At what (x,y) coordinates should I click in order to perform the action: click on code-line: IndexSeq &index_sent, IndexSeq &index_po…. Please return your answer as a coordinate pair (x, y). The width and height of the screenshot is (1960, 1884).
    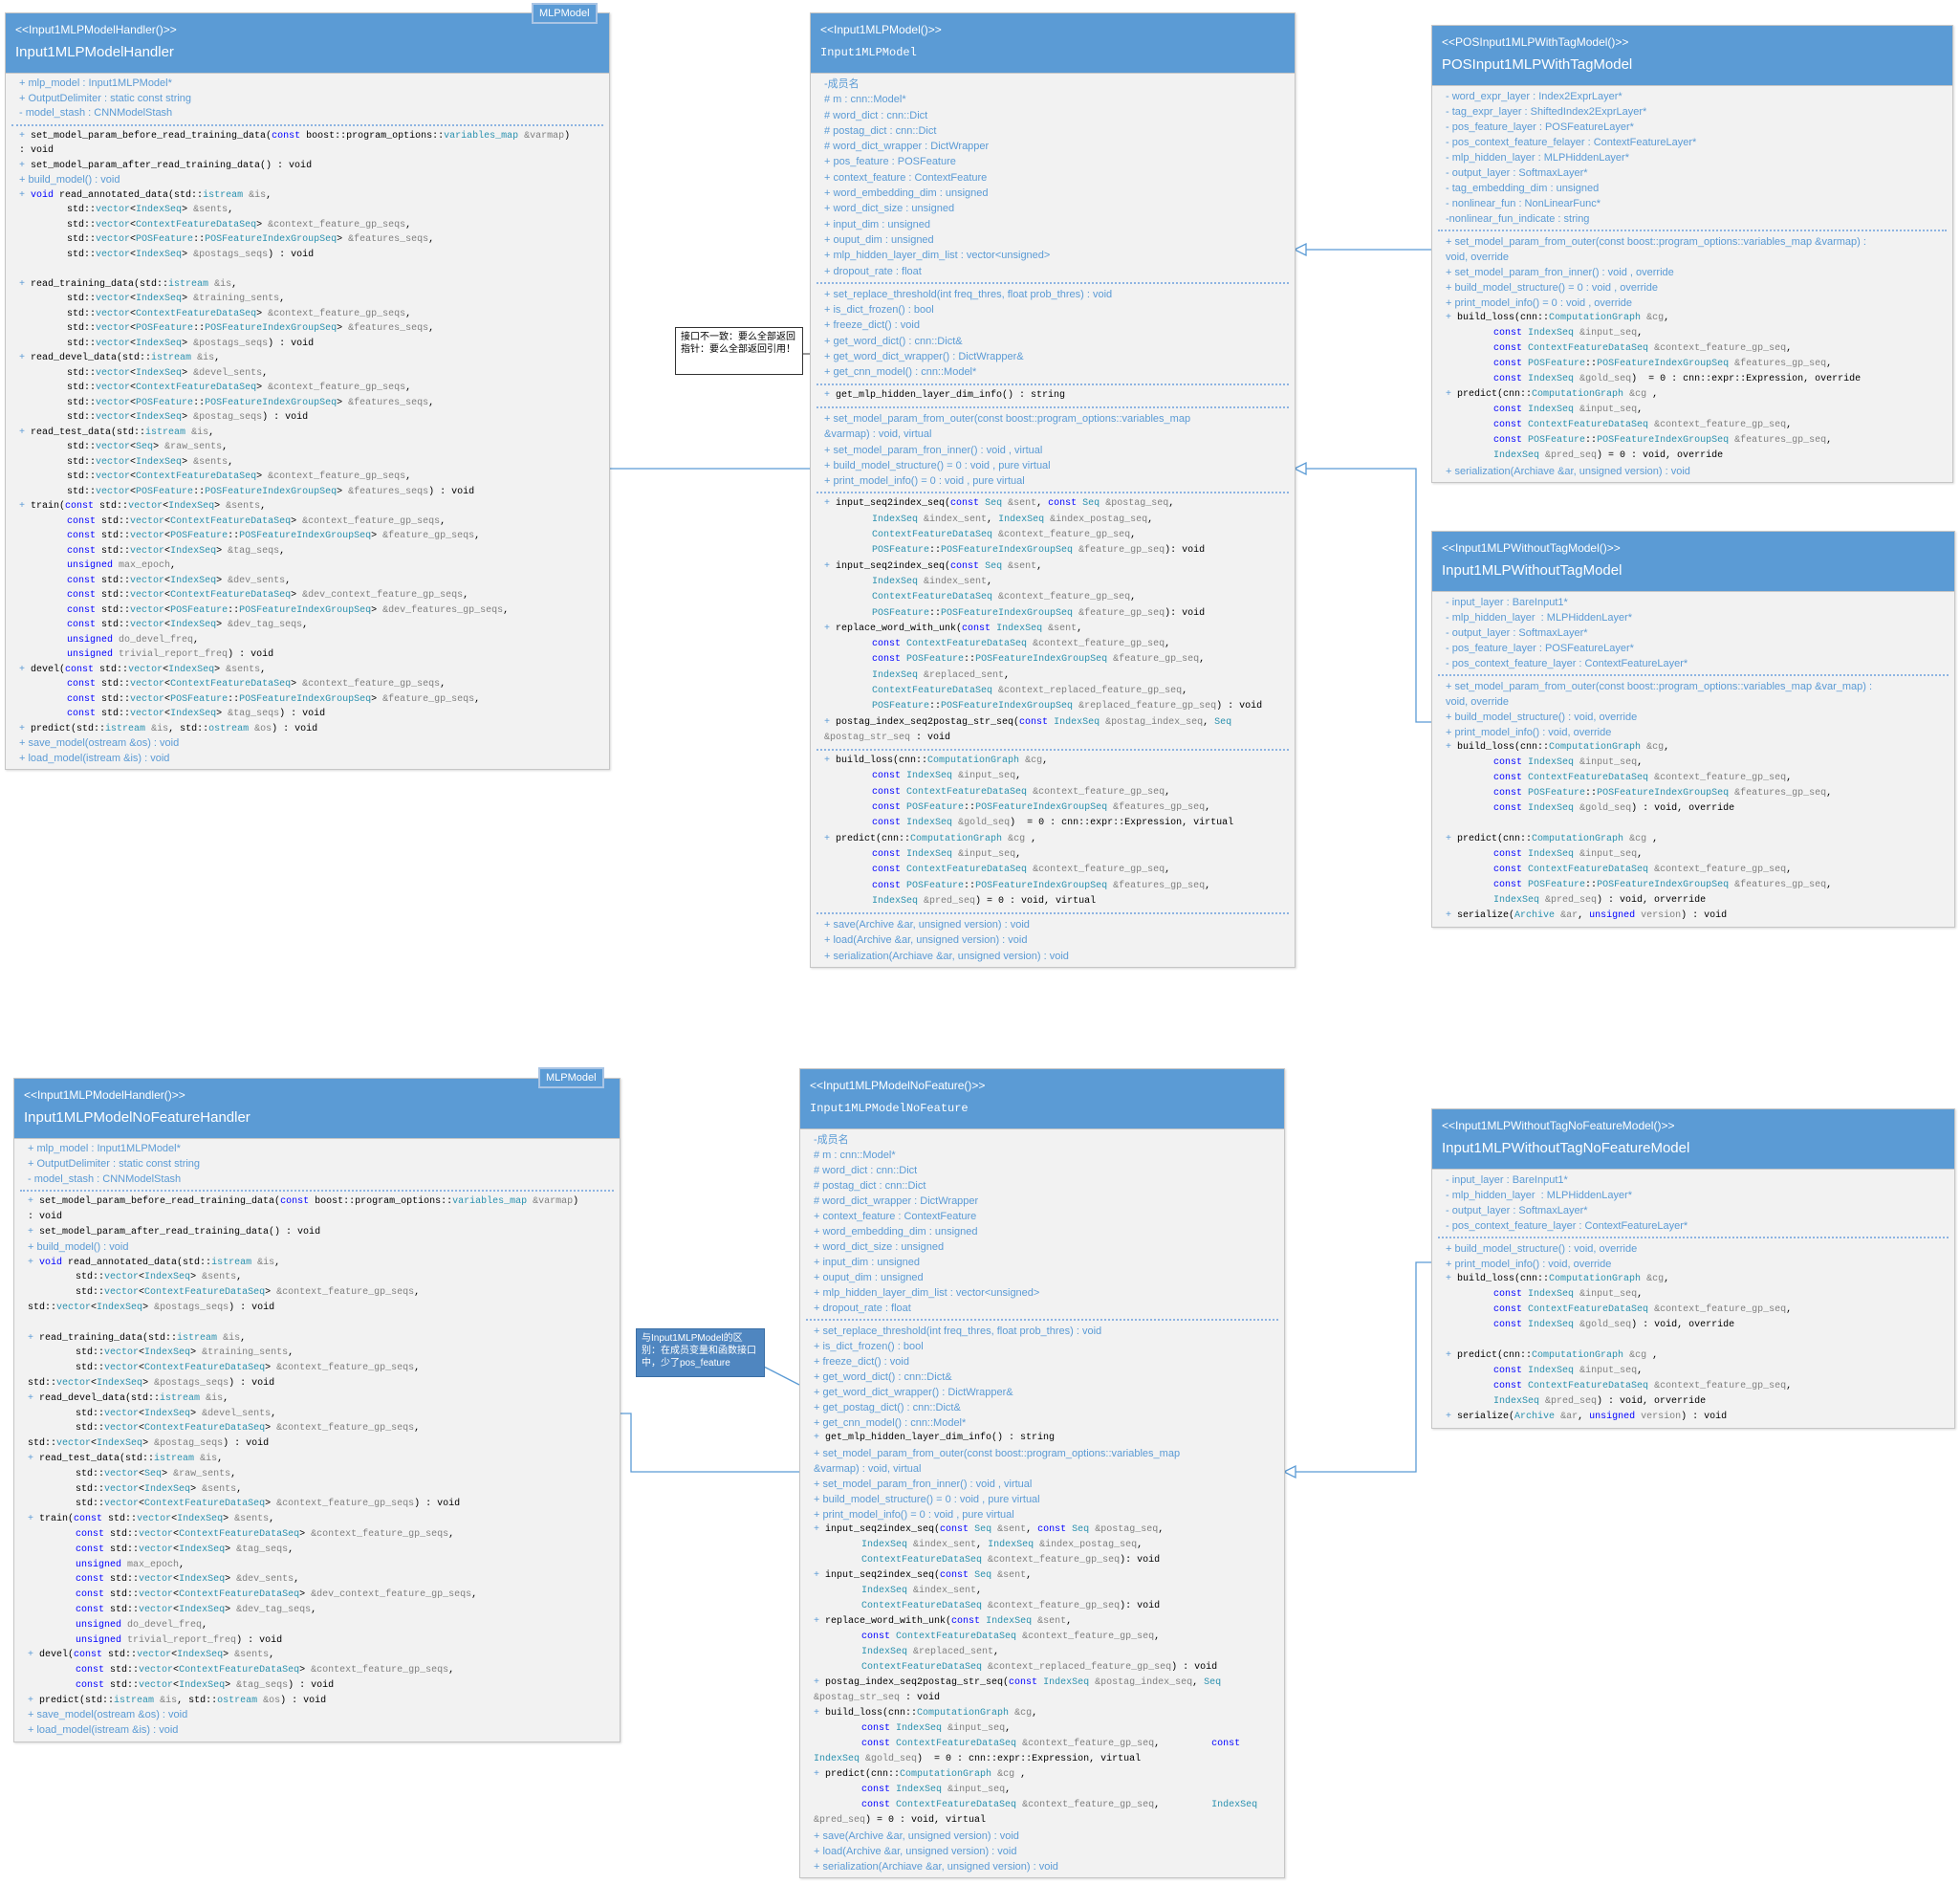
    Looking at the image, I should click on (1002, 1545).